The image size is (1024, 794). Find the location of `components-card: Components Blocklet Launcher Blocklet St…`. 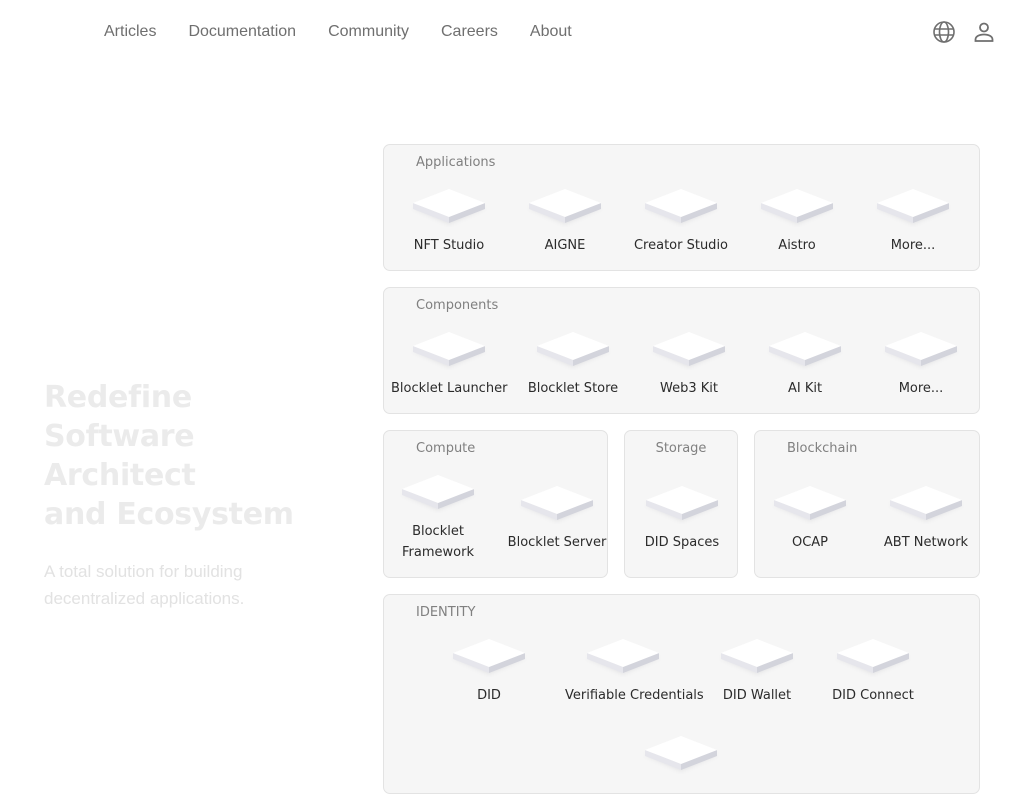

components-card: Components Blocklet Launcher Blocklet St… is located at coordinates (681, 350).